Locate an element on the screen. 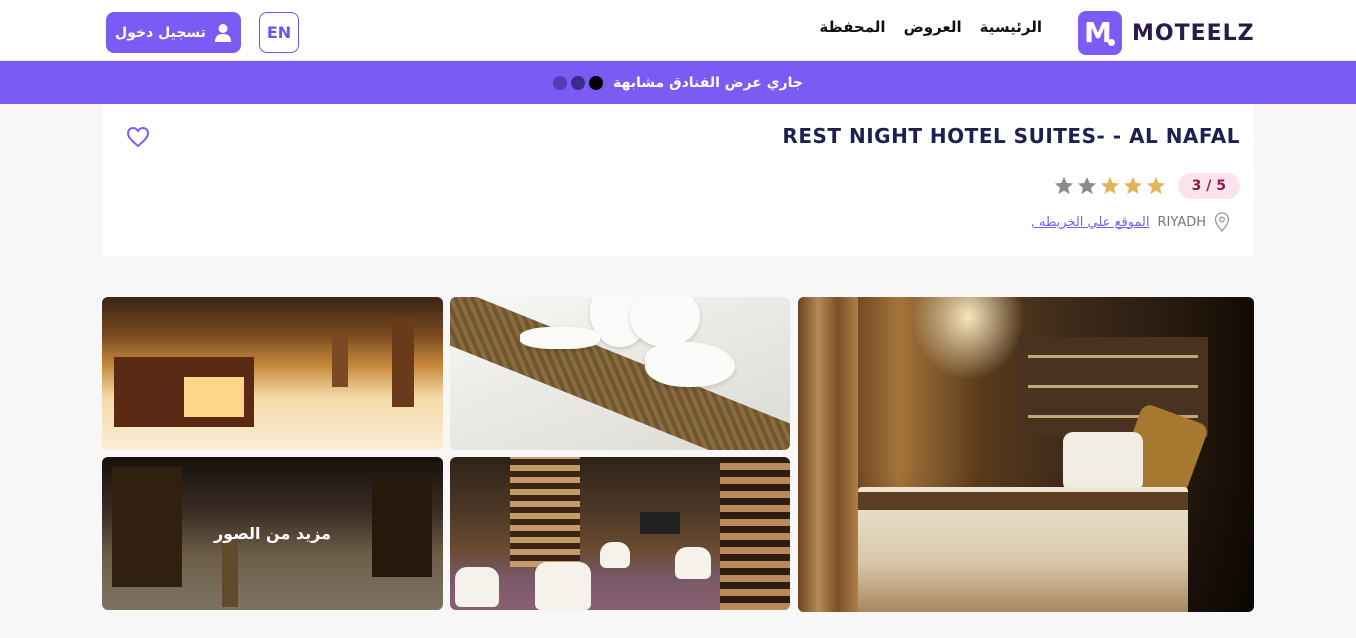 The height and width of the screenshot is (638, 1356). star-rating is located at coordinates (1110, 186).